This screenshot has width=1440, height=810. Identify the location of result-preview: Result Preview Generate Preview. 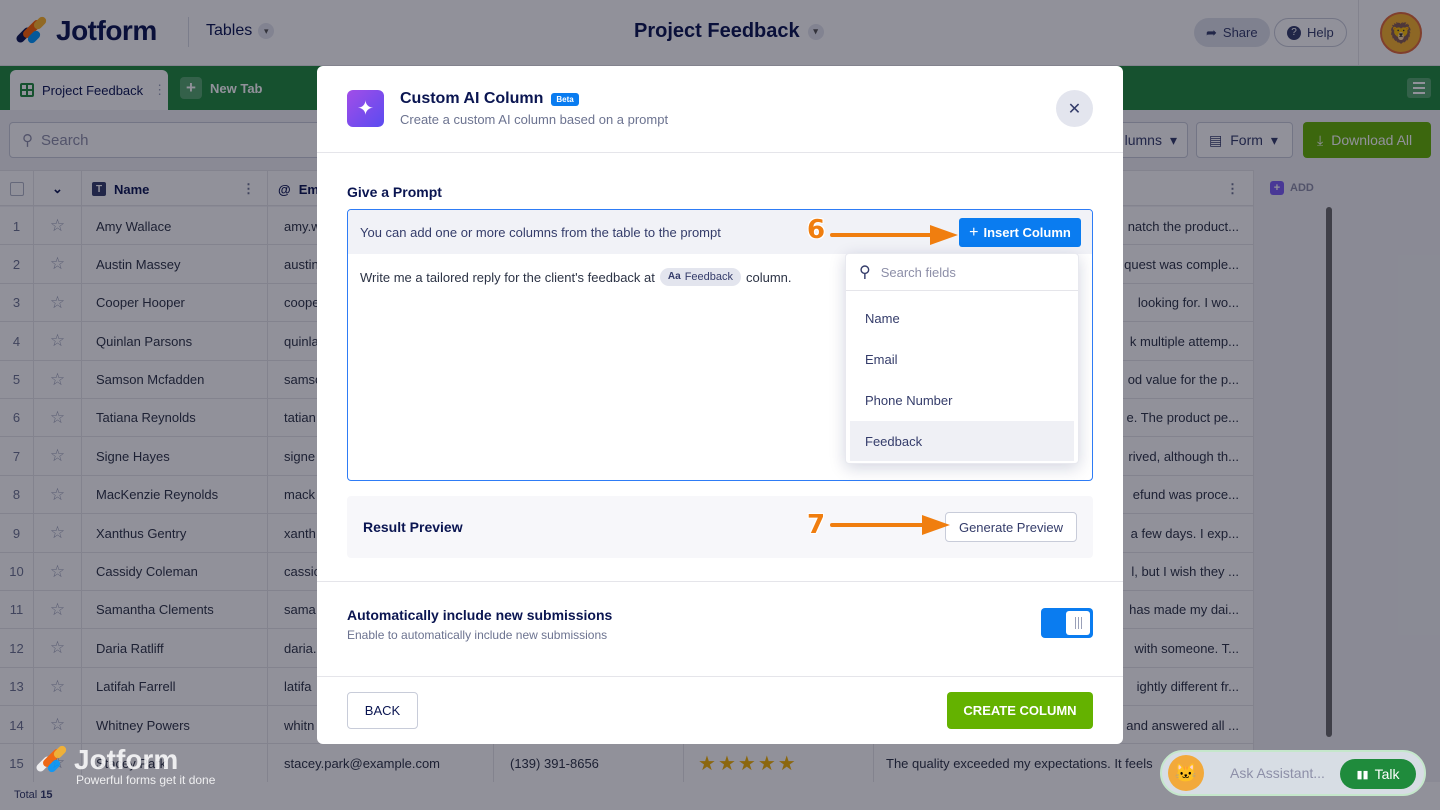
(720, 527).